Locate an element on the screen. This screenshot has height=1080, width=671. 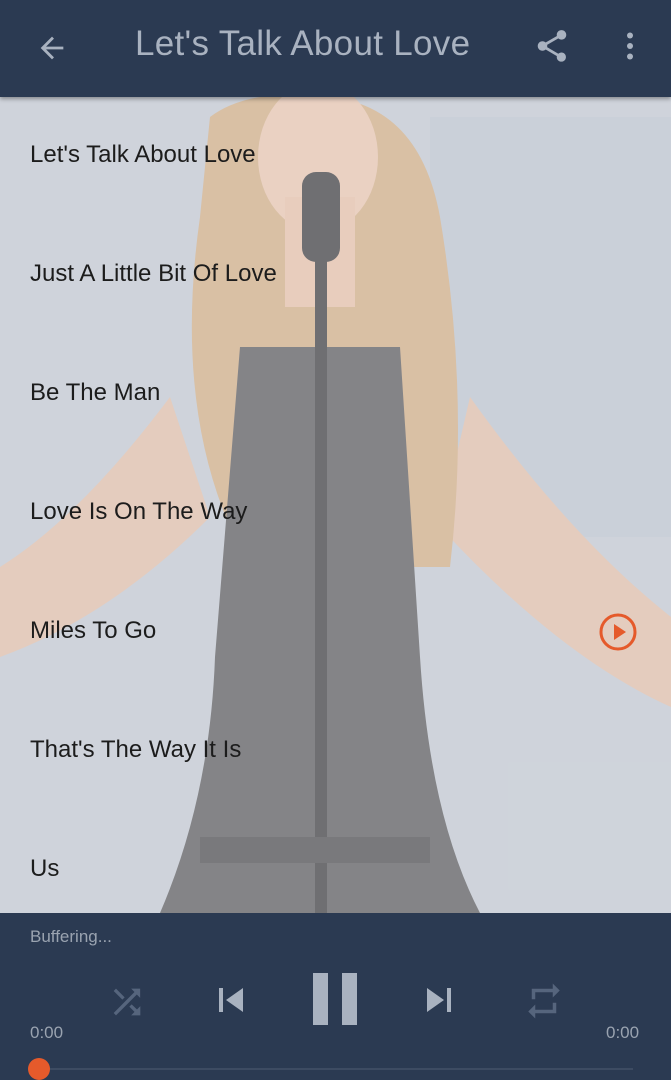
skip-previous-icon is located at coordinates (231, 1000).